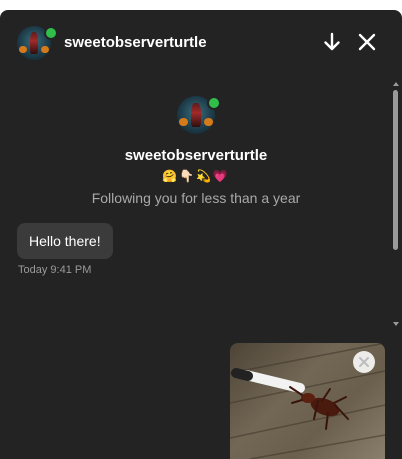  Describe the element at coordinates (135, 42) in the screenshot. I see `chat-title: sweetobserverturtle` at that location.